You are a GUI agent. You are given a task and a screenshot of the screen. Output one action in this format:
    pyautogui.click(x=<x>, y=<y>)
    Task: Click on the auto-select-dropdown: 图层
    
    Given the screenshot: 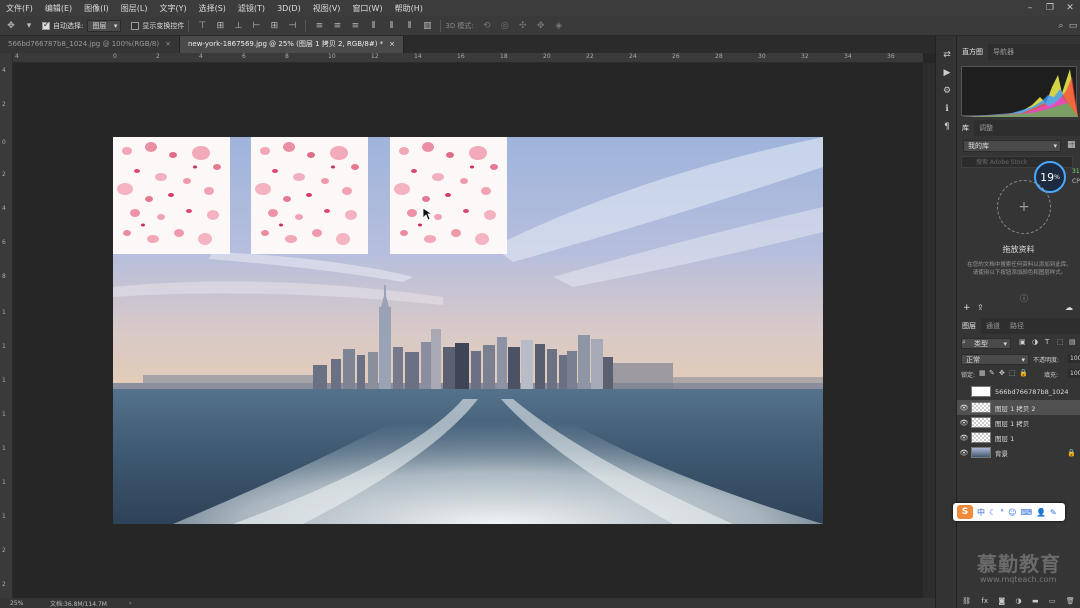 What is the action you would take?
    pyautogui.click(x=104, y=25)
    